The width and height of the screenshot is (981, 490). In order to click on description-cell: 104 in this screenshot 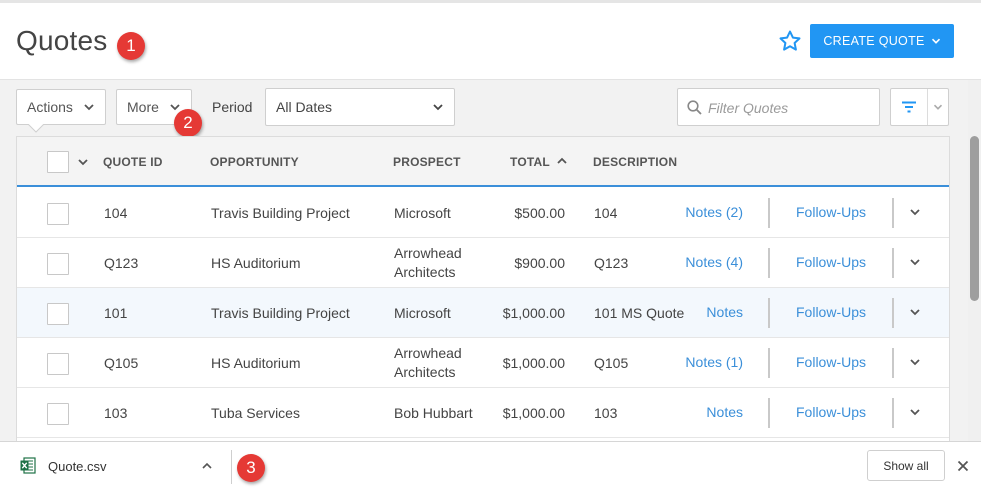, I will do `click(606, 213)`.